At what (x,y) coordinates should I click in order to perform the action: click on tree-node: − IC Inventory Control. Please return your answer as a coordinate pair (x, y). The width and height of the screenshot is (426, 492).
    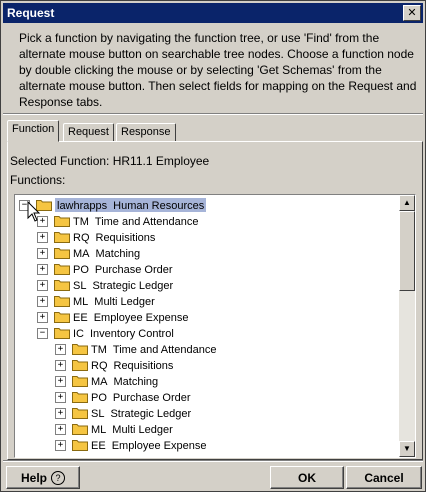
    Looking at the image, I should click on (105, 333).